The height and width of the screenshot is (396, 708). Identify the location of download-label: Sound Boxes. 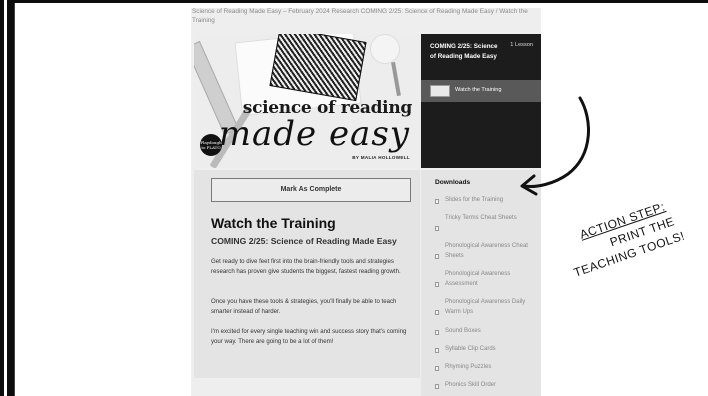
(463, 331).